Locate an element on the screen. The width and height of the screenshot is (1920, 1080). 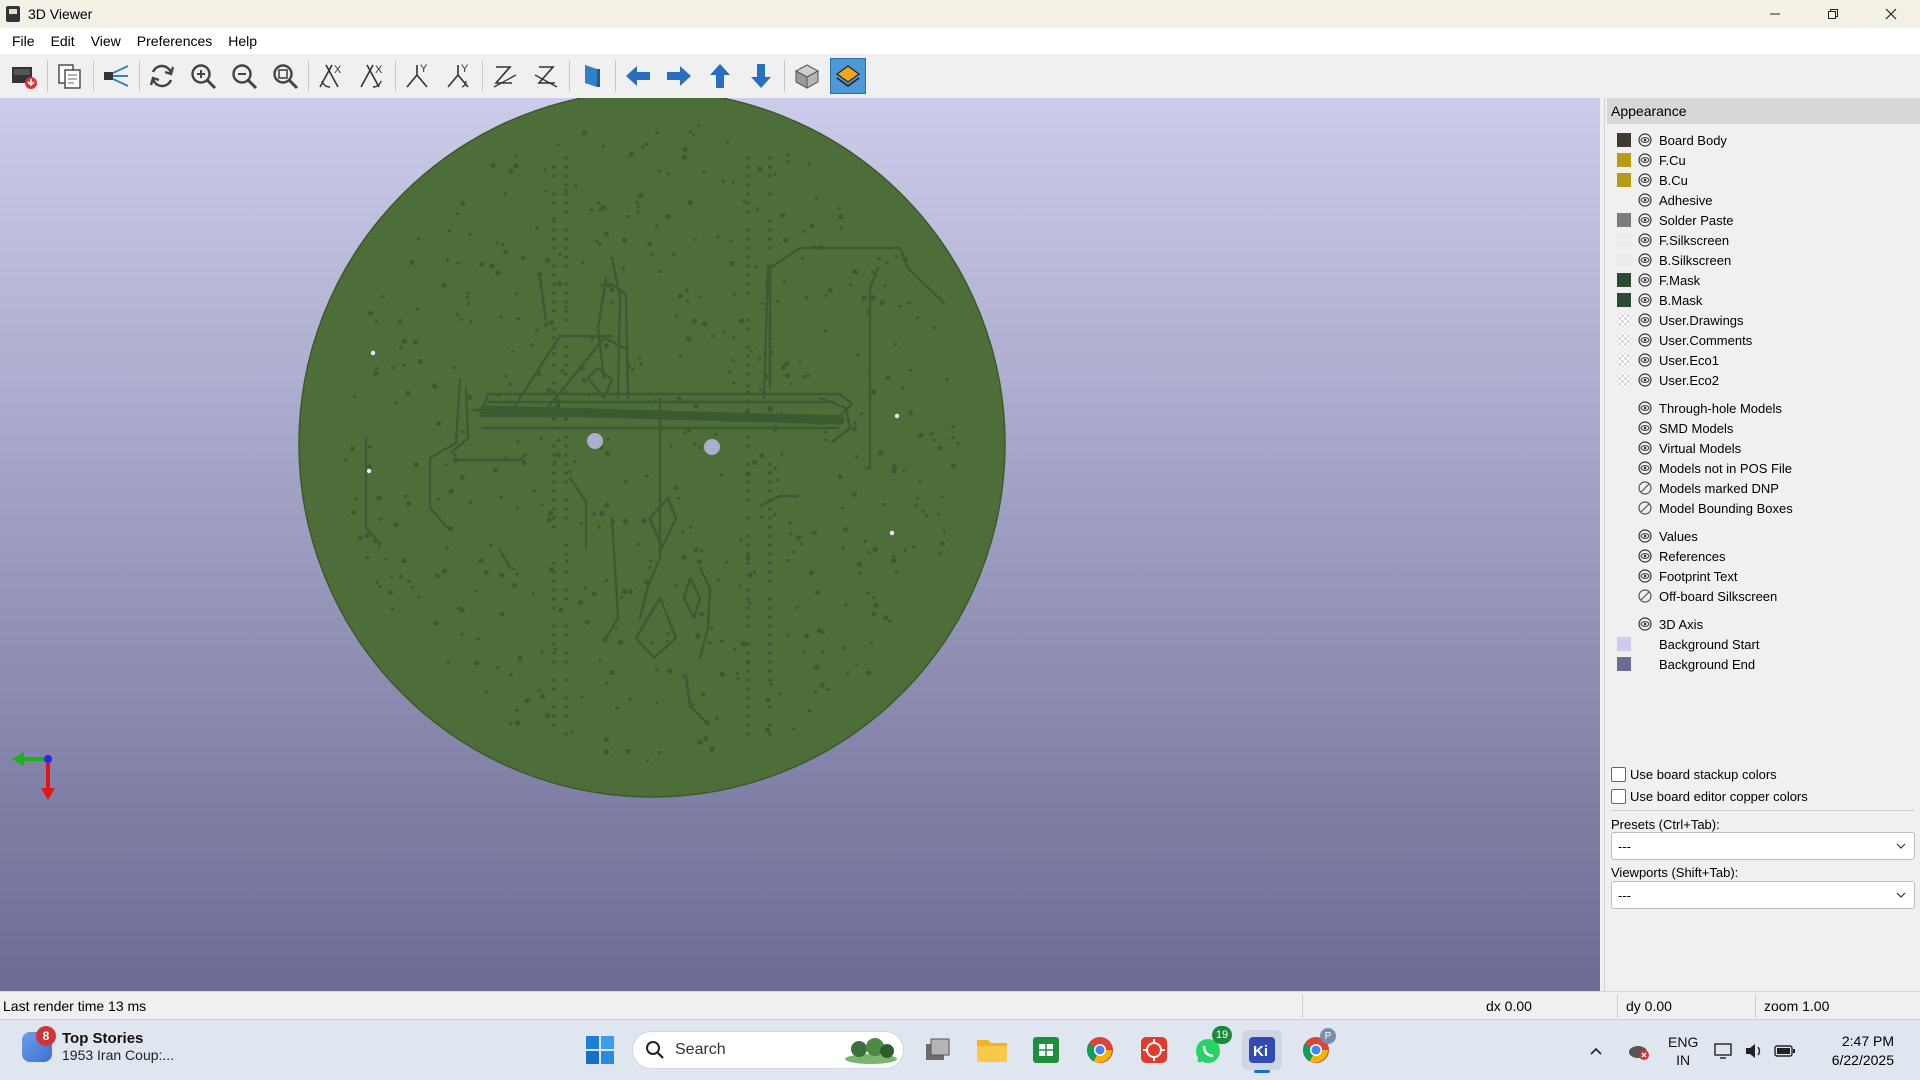
security-status-icon is located at coordinates (1639, 1051).